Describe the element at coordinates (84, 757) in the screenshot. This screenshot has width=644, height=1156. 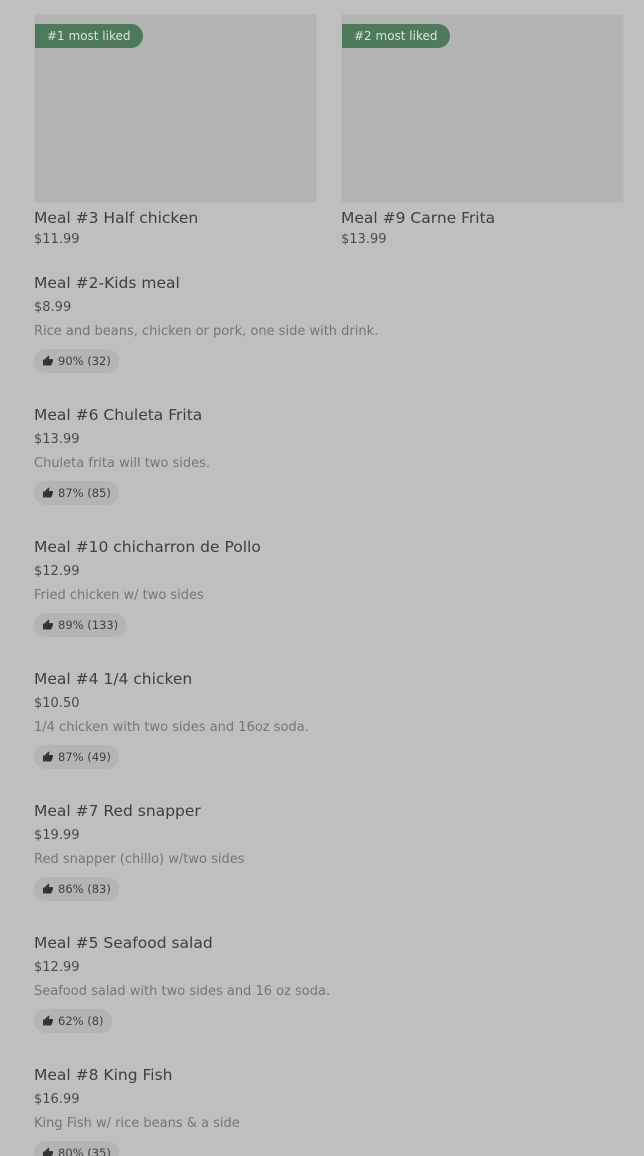
I see `rating-text: 87% (49)` at that location.